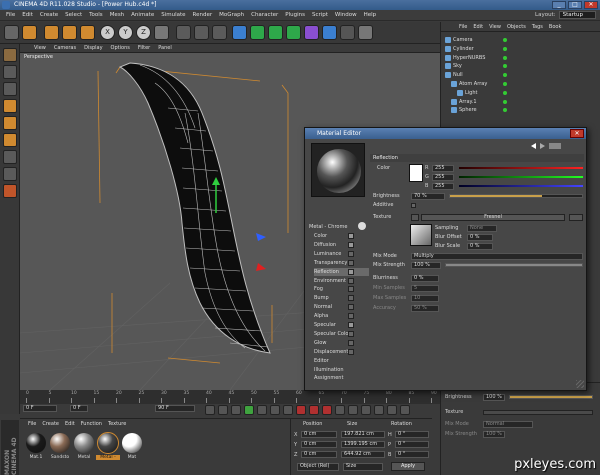  What do you see at coordinates (69, 32) in the screenshot?
I see `scale-icon` at bounding box center [69, 32].